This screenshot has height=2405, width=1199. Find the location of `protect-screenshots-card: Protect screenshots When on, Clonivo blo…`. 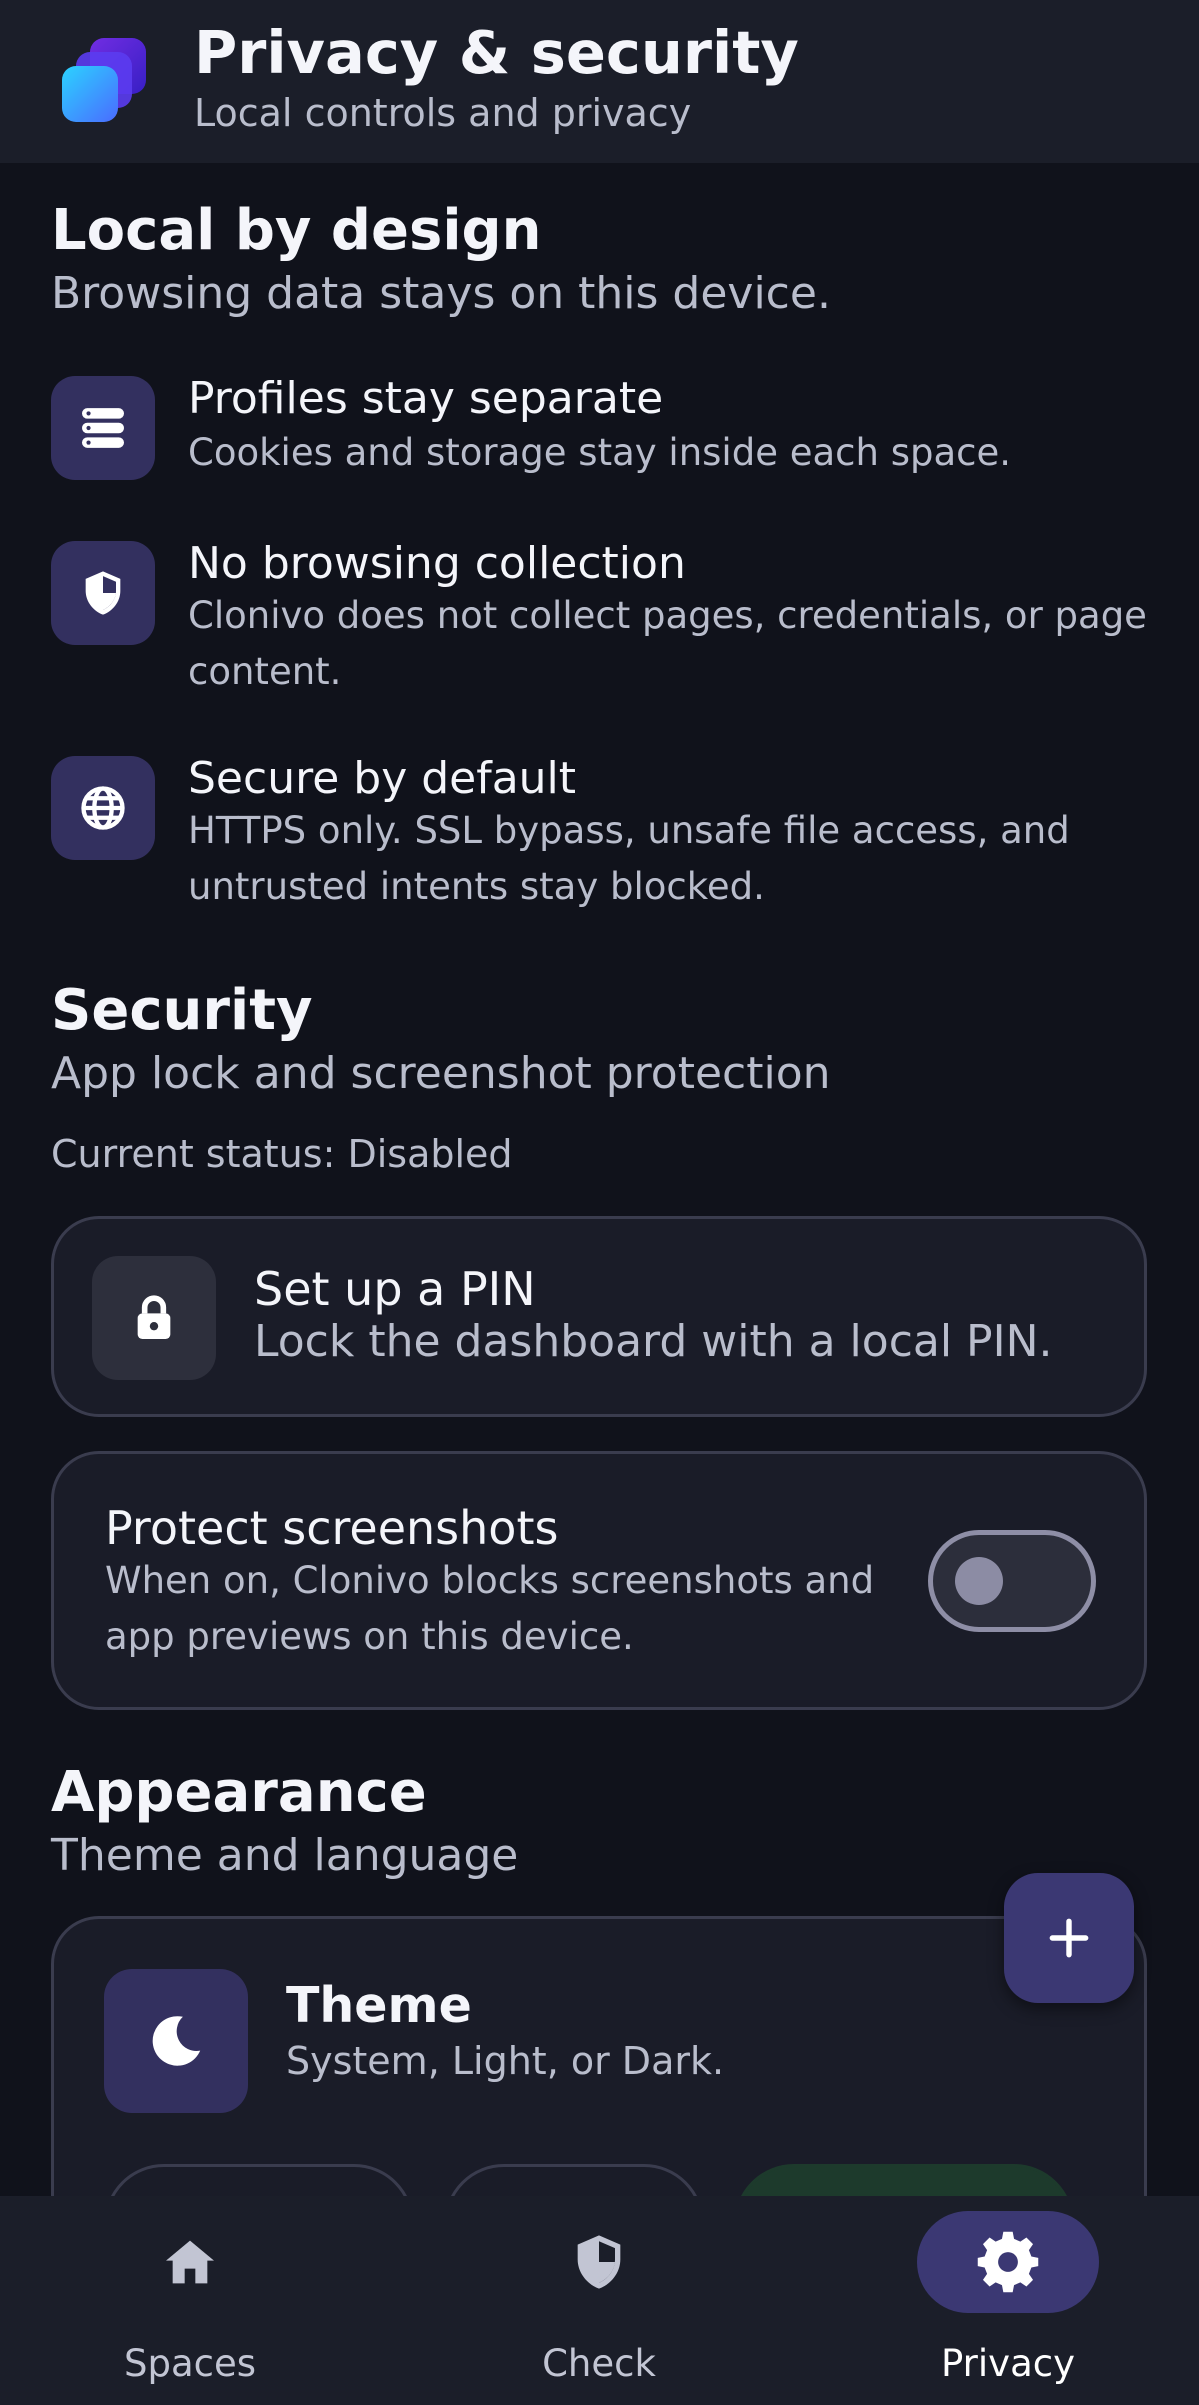

protect-screenshots-card: Protect screenshots When on, Clonivo blo… is located at coordinates (599, 1580).